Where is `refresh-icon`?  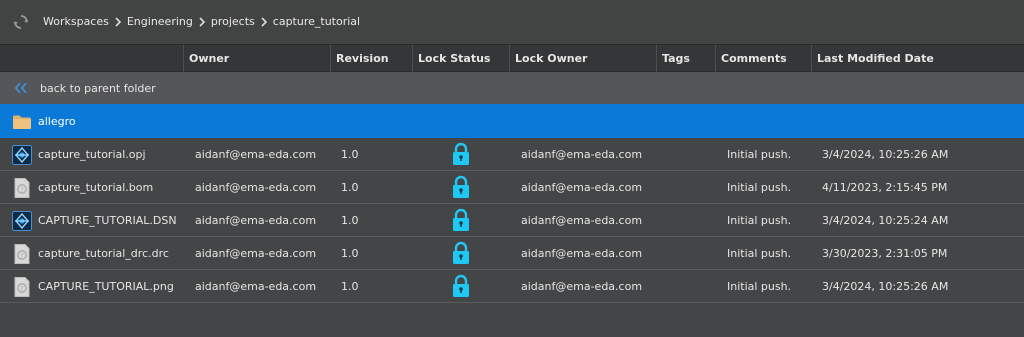 refresh-icon is located at coordinates (21, 22).